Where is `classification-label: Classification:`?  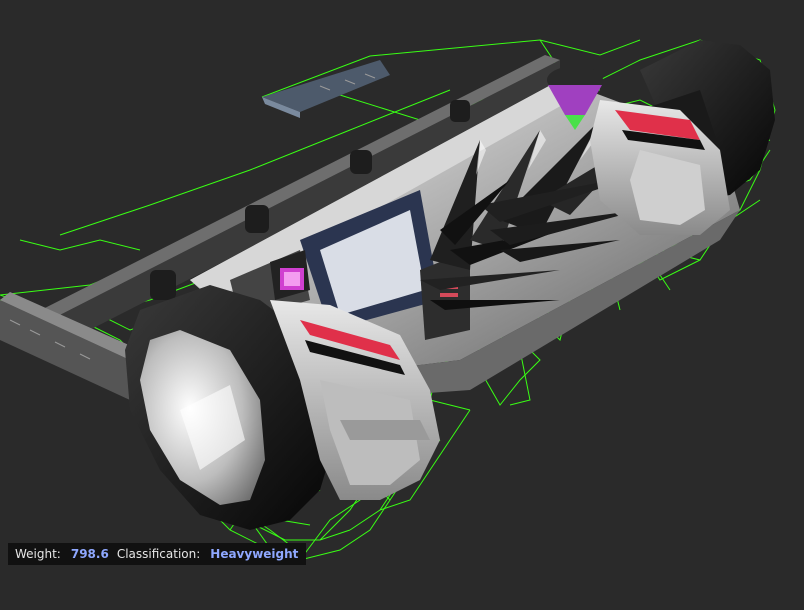 classification-label: Classification: is located at coordinates (158, 554).